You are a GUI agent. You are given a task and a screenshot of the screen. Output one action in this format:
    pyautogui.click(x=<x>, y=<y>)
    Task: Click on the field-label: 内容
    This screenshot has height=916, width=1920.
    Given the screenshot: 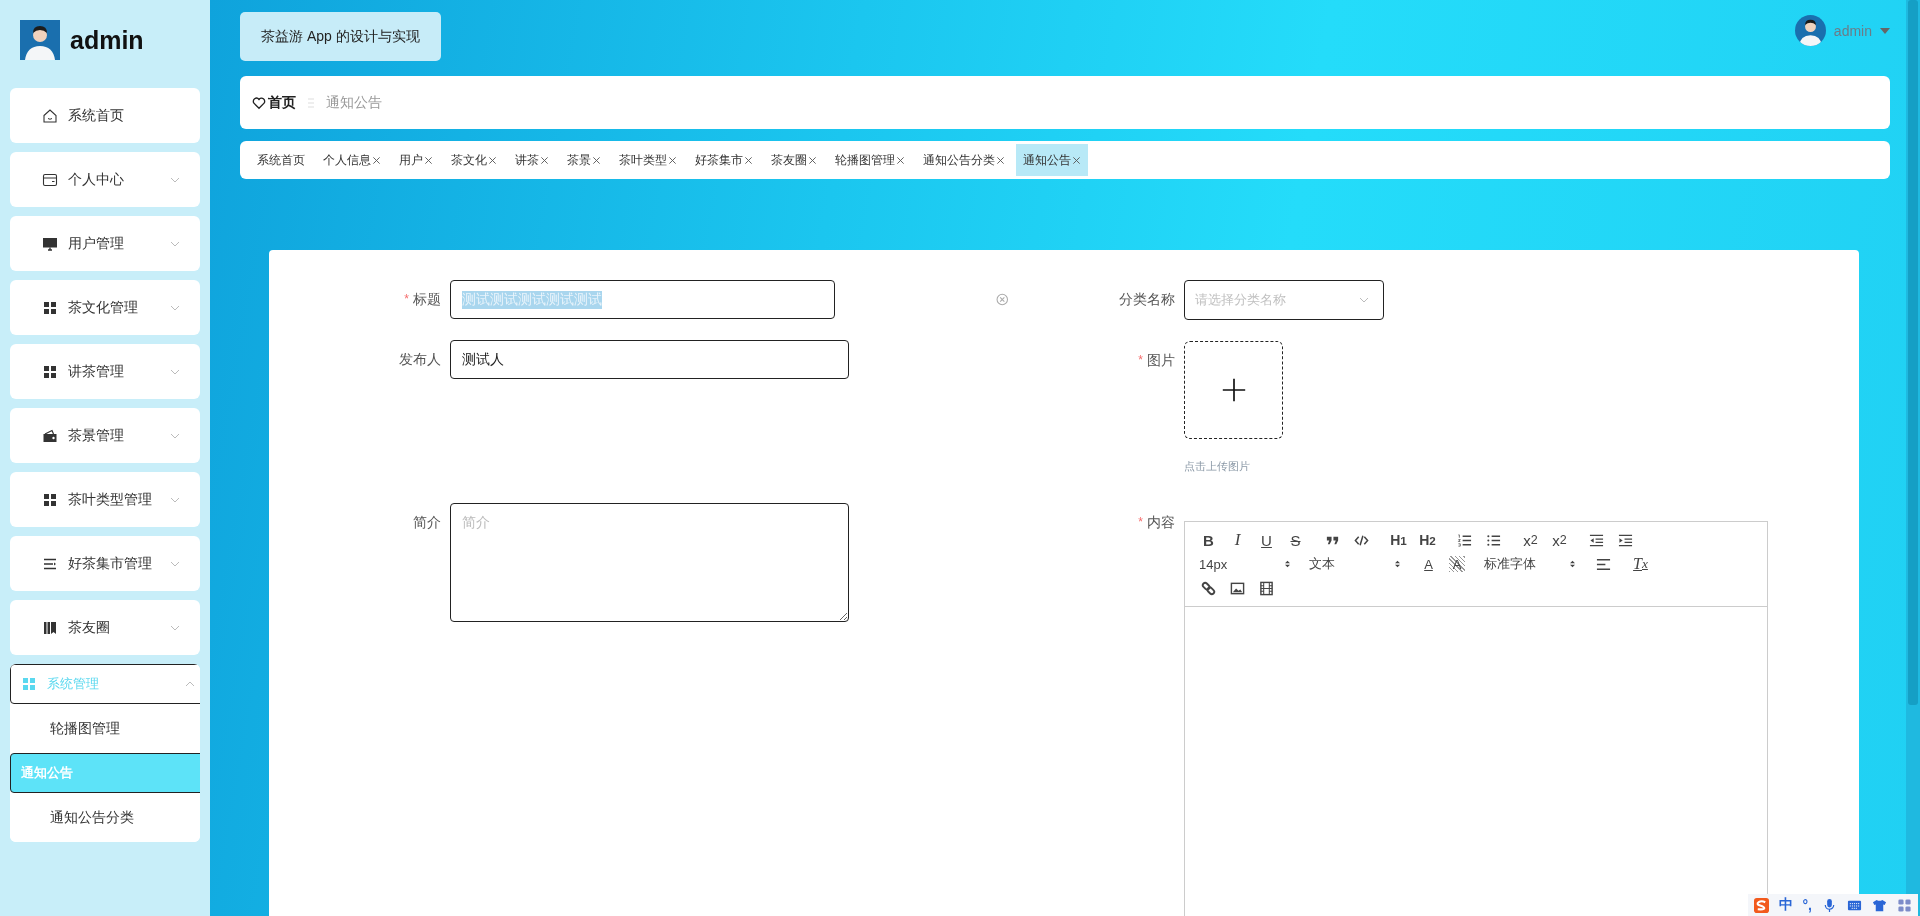 What is the action you would take?
    pyautogui.click(x=1161, y=522)
    